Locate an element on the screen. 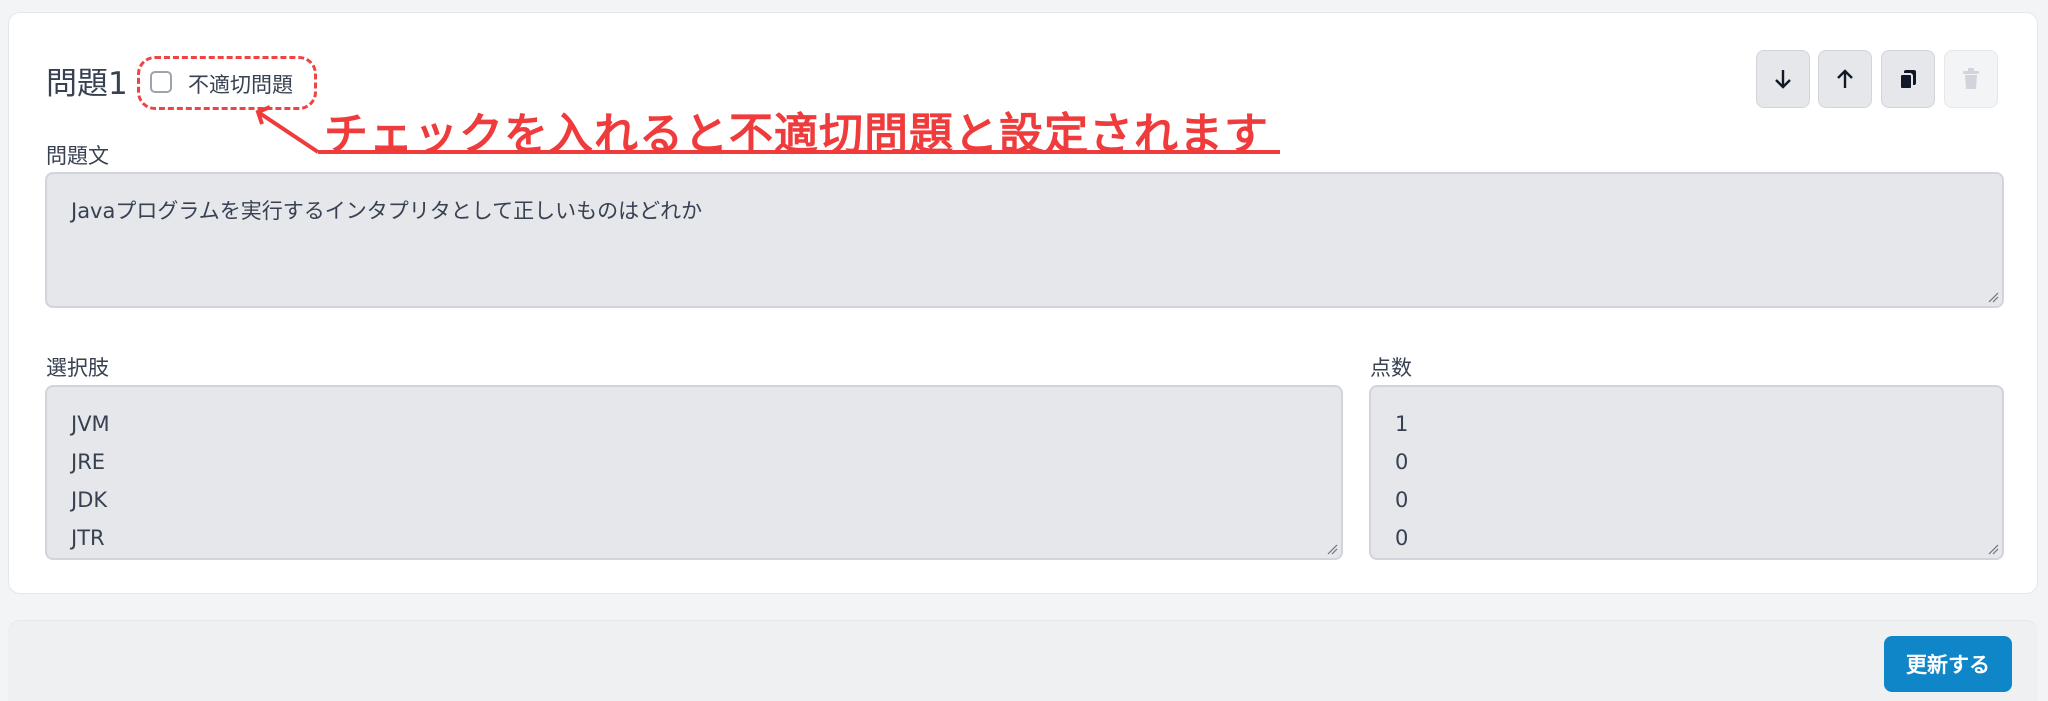 The image size is (2048, 701). footer-bar is located at coordinates (1023, 660).